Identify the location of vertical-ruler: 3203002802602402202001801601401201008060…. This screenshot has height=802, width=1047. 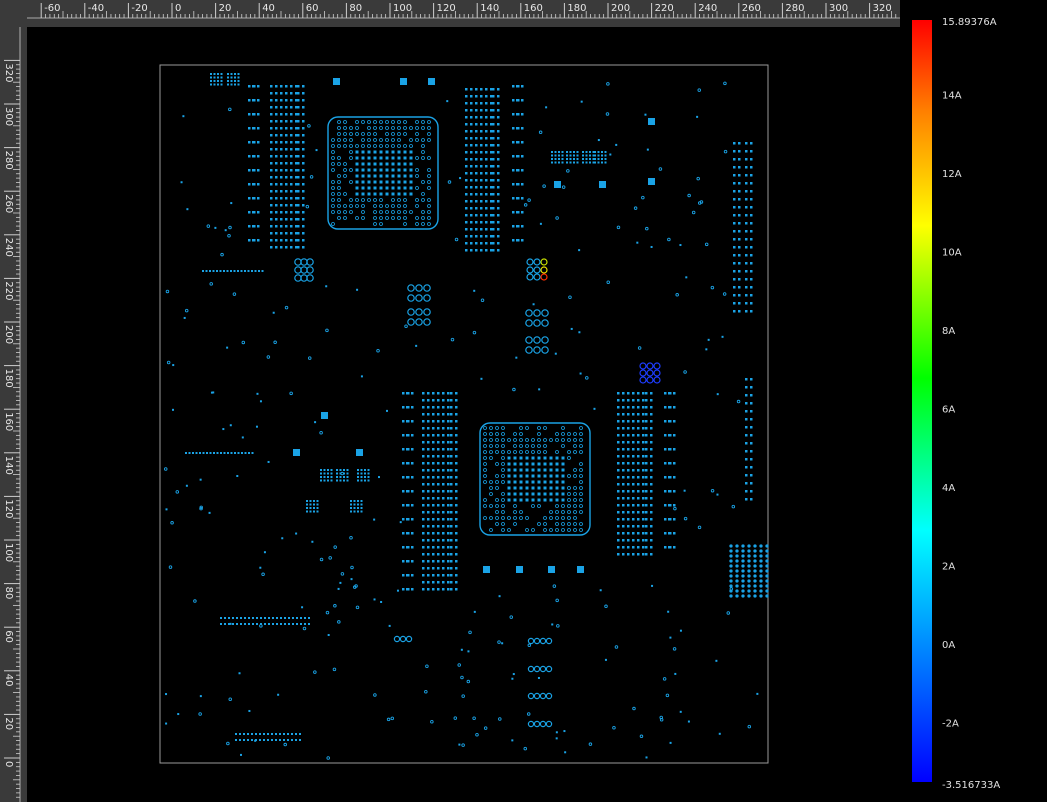
(13, 401).